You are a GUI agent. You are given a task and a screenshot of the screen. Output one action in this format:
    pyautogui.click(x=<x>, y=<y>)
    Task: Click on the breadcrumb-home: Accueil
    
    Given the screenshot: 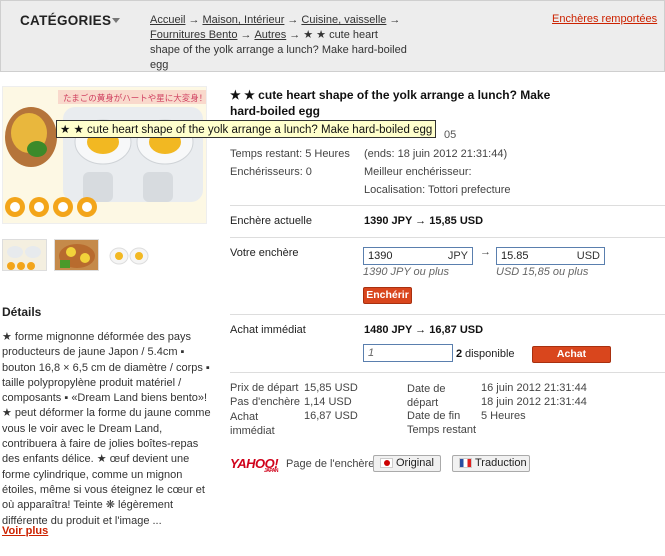 What is the action you would take?
    pyautogui.click(x=167, y=20)
    